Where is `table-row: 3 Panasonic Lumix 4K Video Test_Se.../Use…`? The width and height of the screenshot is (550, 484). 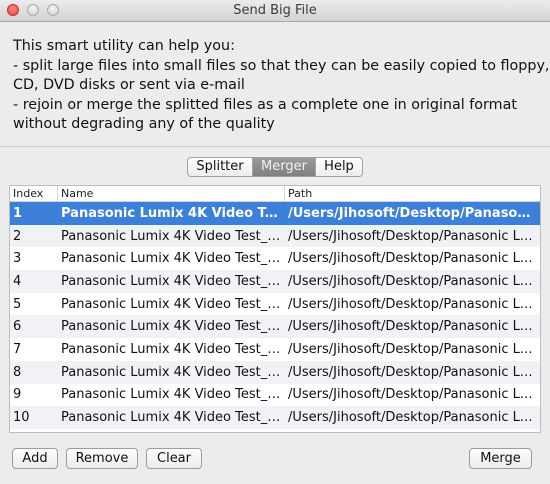
table-row: 3 Panasonic Lumix 4K Video Test_Se.../Use… is located at coordinates (275, 258).